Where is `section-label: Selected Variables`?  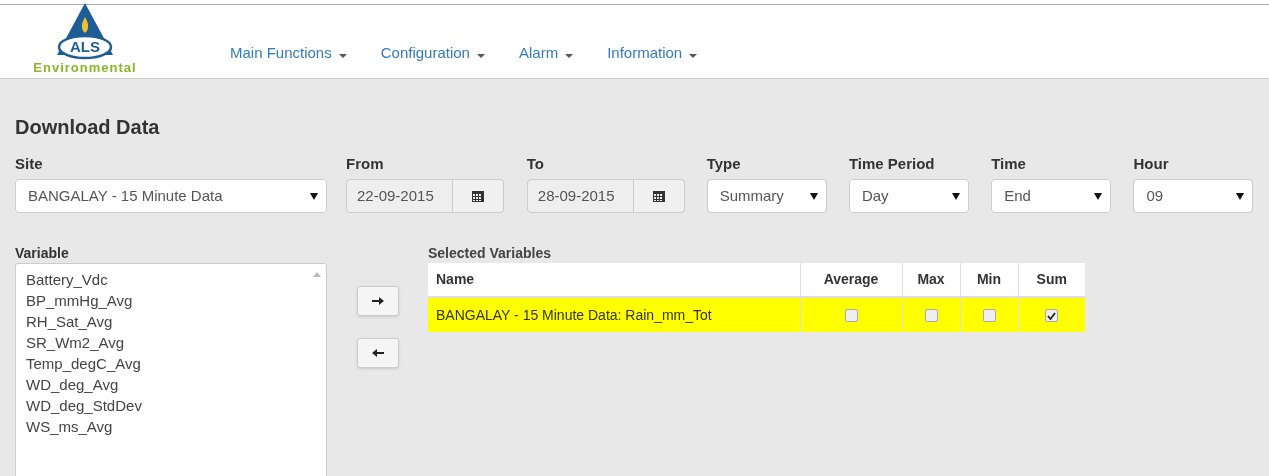 section-label: Selected Variables is located at coordinates (489, 253).